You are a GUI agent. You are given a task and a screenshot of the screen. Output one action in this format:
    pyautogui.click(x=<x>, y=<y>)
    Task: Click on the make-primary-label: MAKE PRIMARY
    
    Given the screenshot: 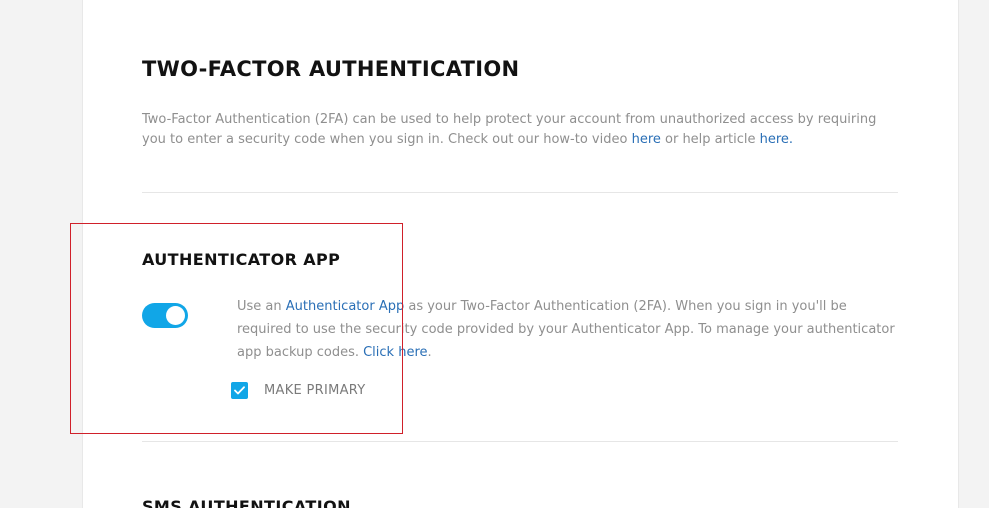 What is the action you would take?
    pyautogui.click(x=315, y=390)
    